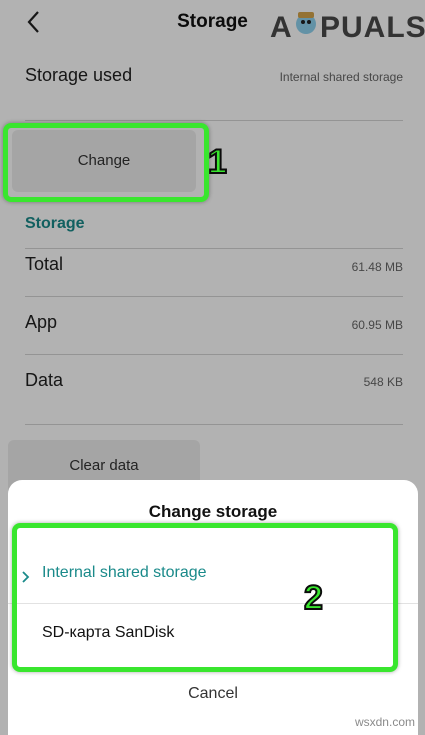  I want to click on watermark-text: wsxdn.com, so click(384, 722).